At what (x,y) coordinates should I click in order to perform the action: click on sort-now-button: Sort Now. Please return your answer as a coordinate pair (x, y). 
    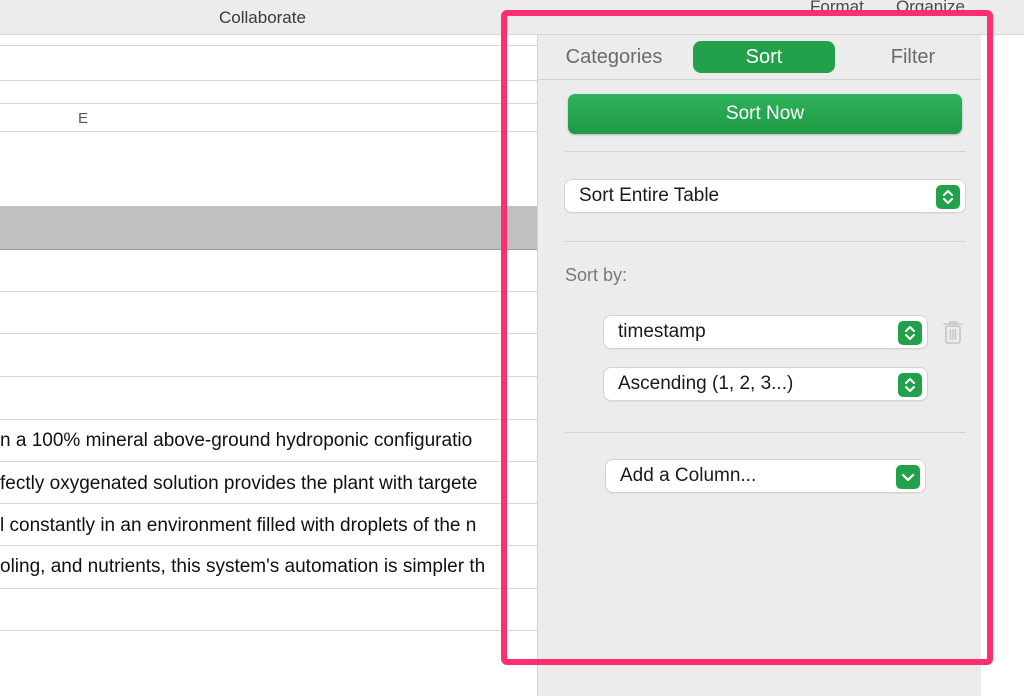
    Looking at the image, I should click on (765, 114).